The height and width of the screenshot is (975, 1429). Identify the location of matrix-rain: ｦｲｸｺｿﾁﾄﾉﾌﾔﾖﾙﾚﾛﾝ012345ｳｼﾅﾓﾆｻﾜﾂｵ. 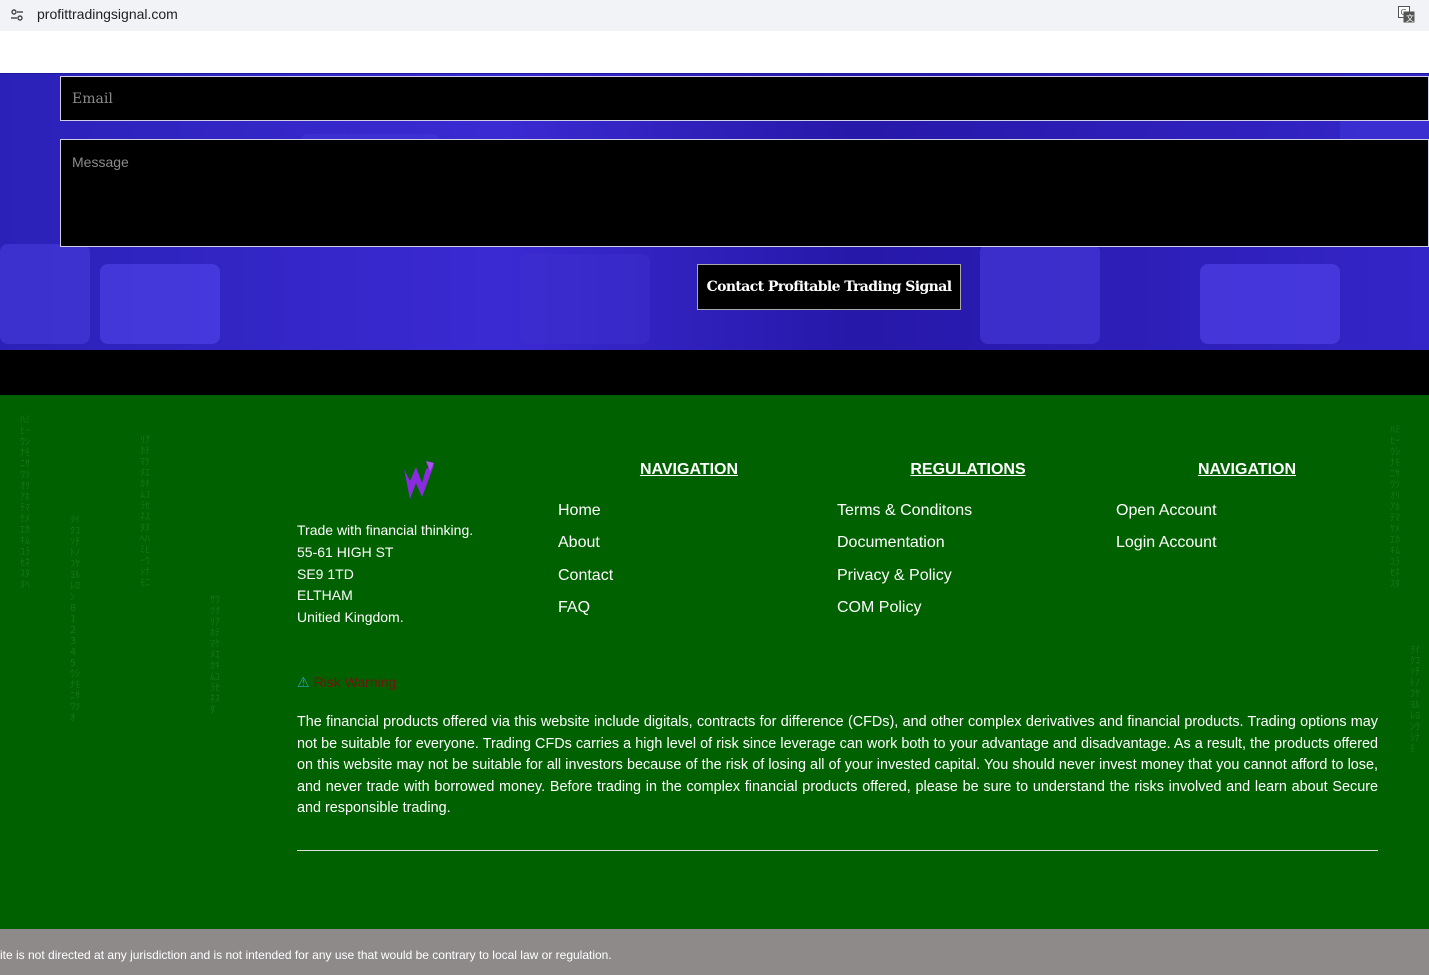
(75, 619).